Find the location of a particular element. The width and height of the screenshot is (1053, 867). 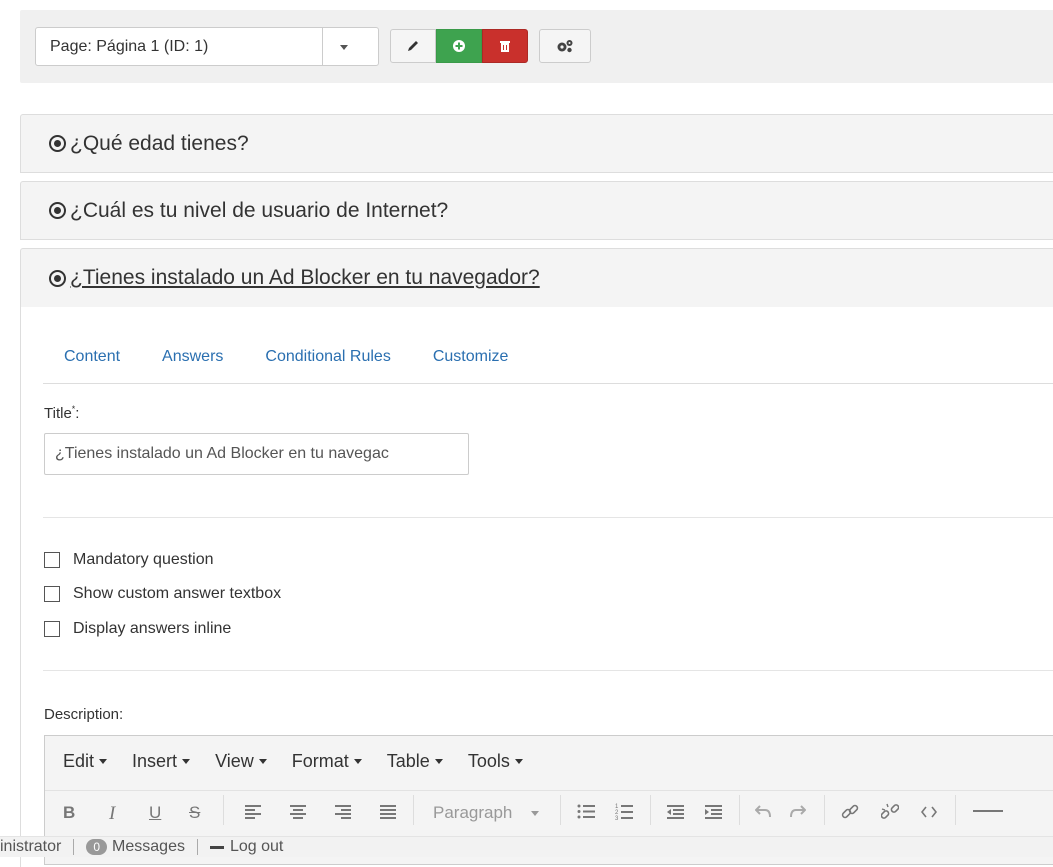

title-label: Title*: is located at coordinates (61, 413).